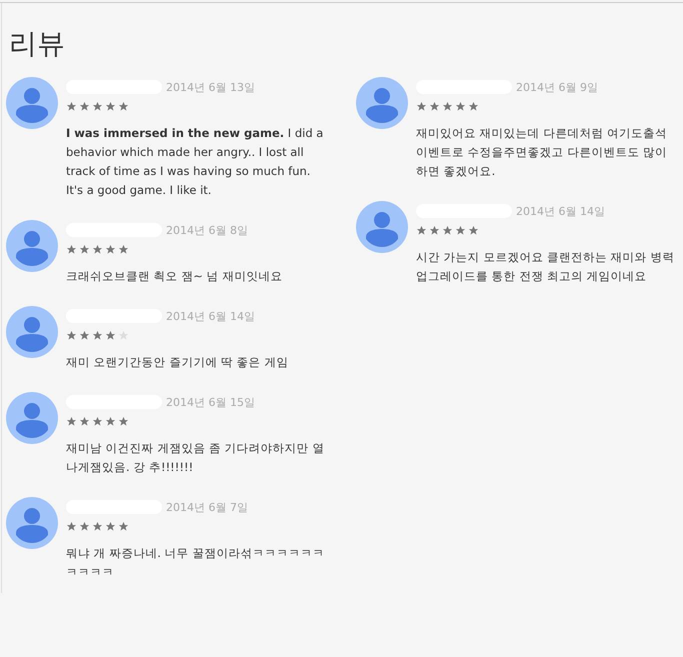 This screenshot has height=657, width=683. I want to click on review-text: 시간 가는지 모르겠어요 클랜전하는 재미와 병력업그레이드를 통한 전쟁 최고의 게임이네요, so click(546, 267).